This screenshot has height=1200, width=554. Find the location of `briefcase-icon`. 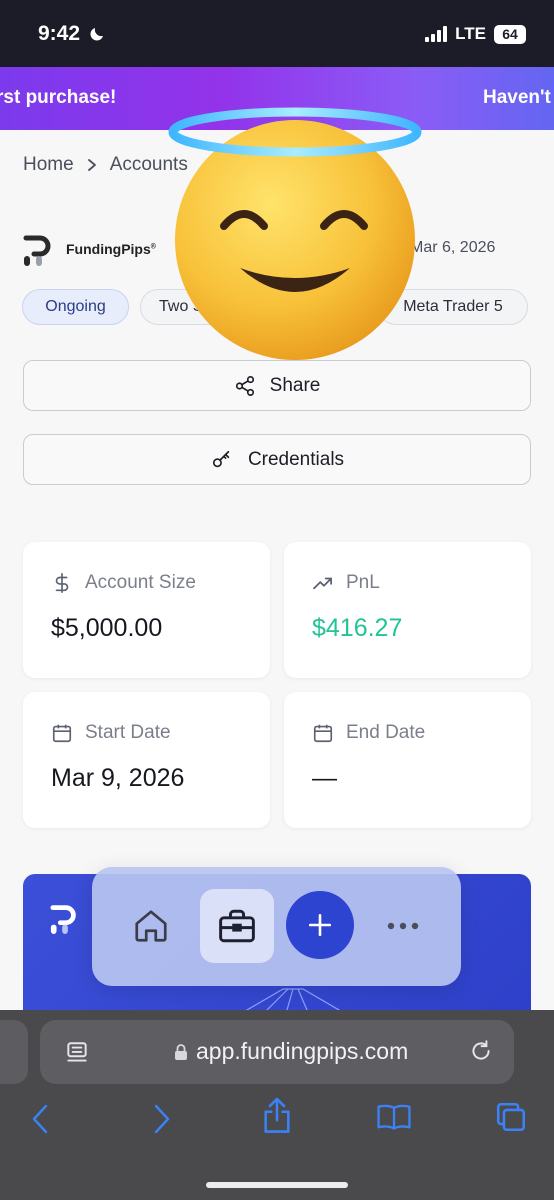

briefcase-icon is located at coordinates (237, 926).